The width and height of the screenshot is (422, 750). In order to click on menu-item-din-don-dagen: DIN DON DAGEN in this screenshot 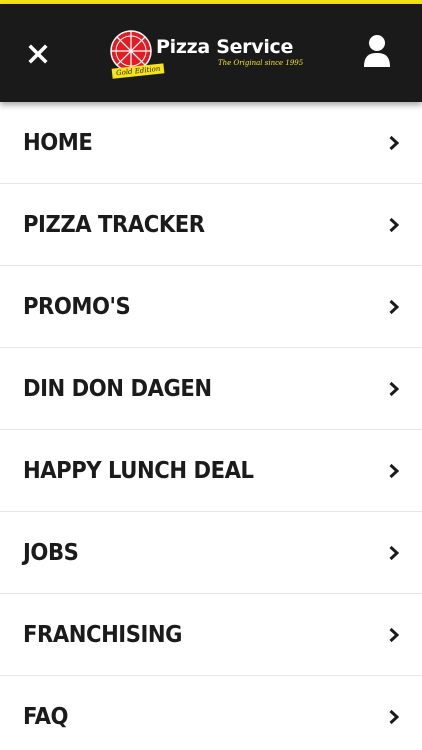, I will do `click(211, 389)`.